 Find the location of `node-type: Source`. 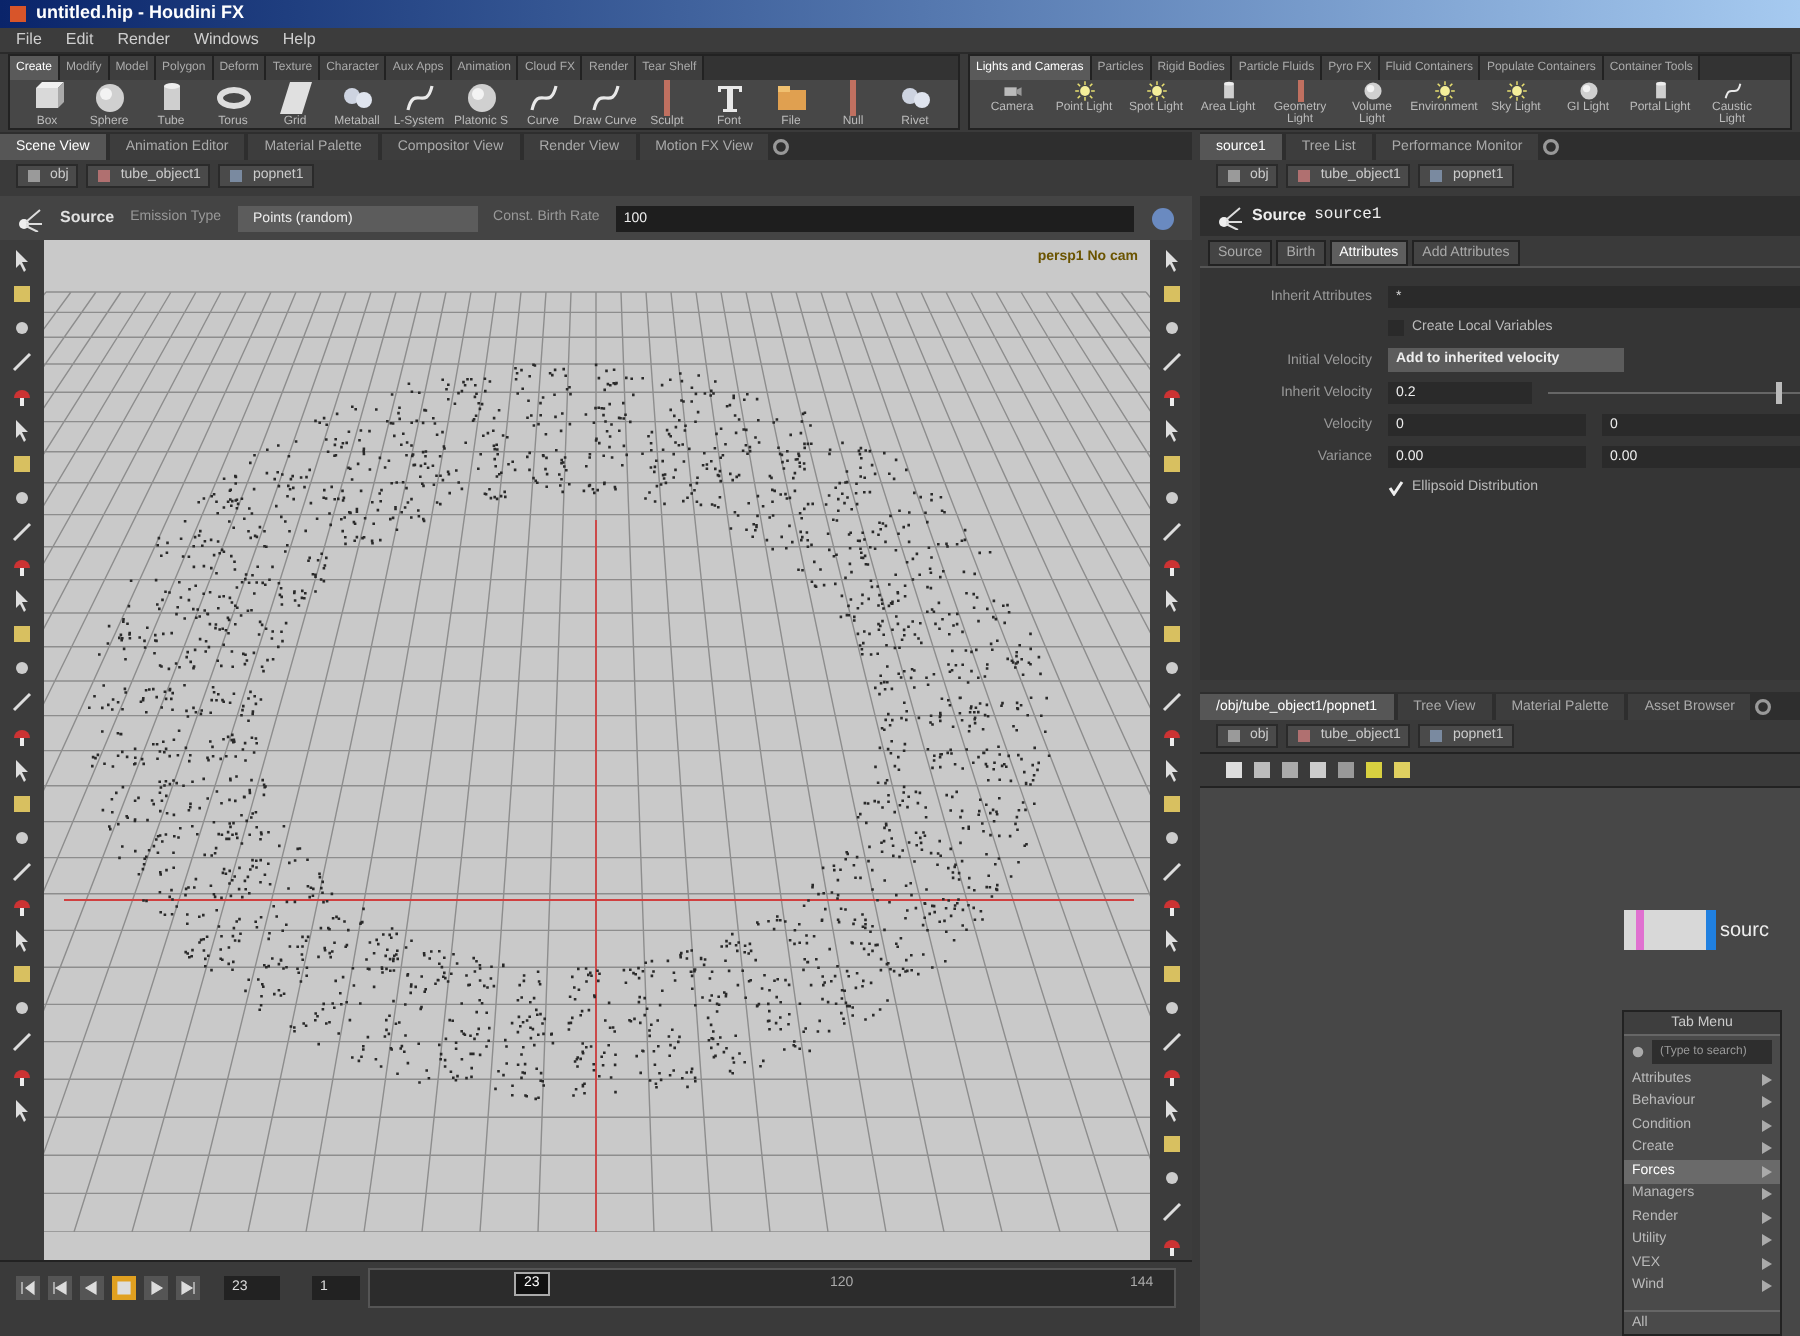

node-type: Source is located at coordinates (1279, 216).